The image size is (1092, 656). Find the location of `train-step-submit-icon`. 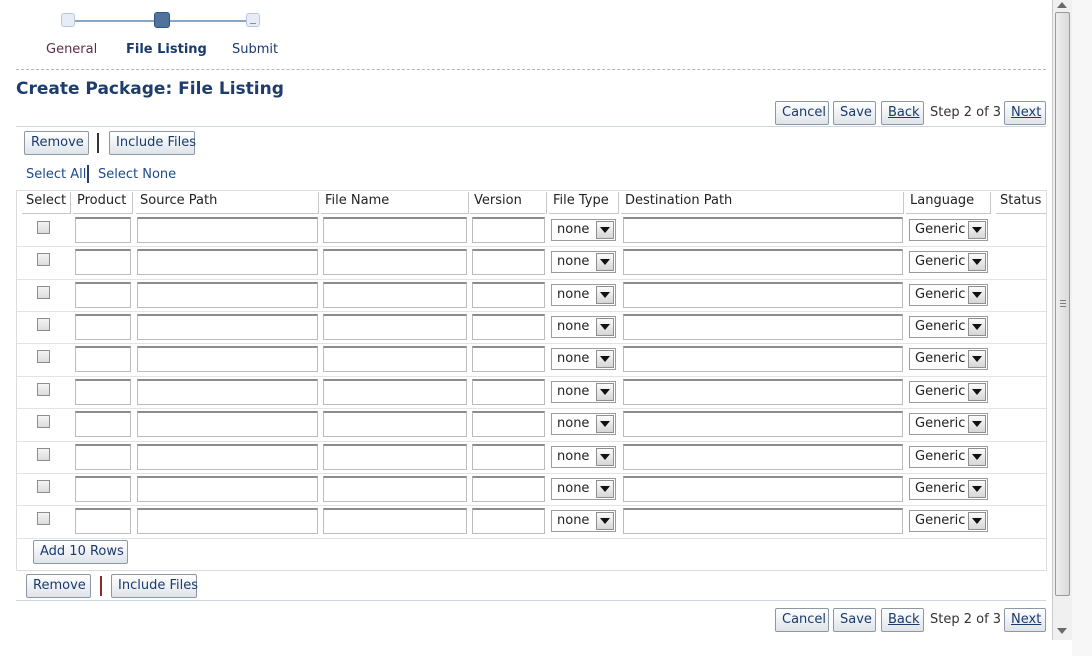

train-step-submit-icon is located at coordinates (253, 20).